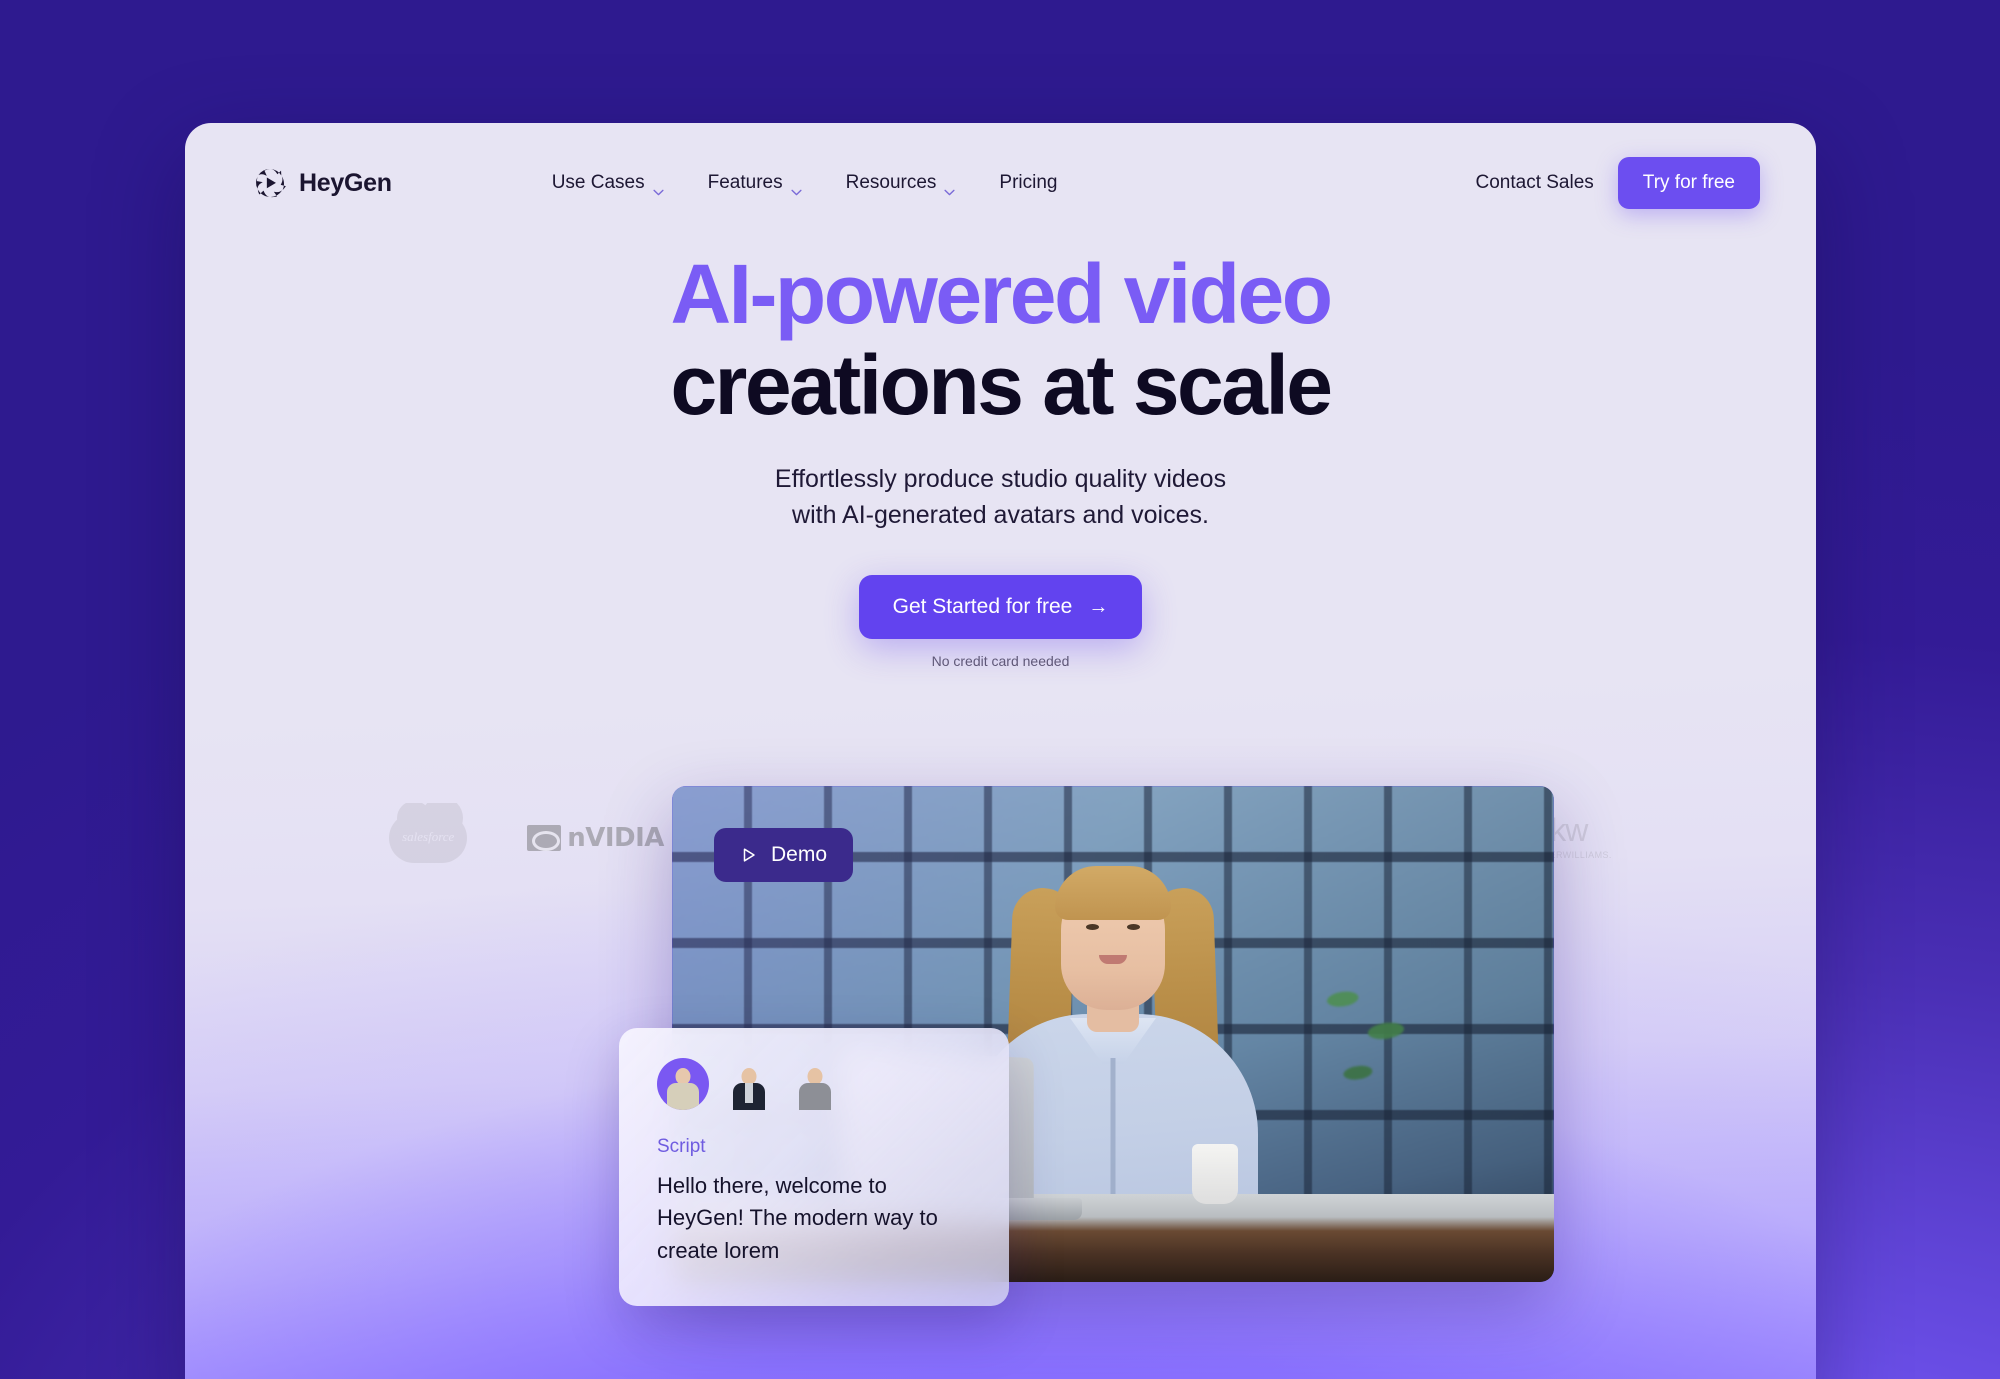  I want to click on nvidia-eye-icon, so click(544, 838).